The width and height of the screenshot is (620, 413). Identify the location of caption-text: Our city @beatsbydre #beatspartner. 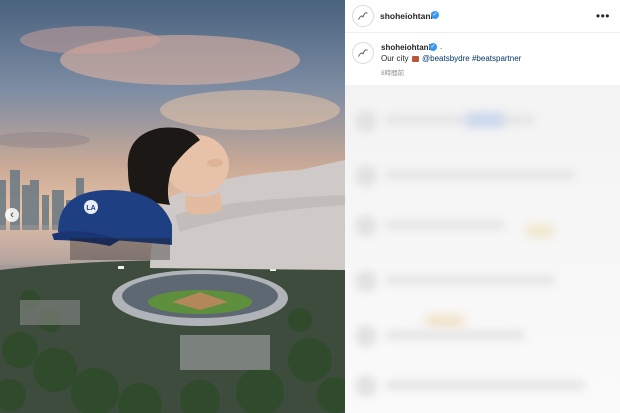
(451, 58).